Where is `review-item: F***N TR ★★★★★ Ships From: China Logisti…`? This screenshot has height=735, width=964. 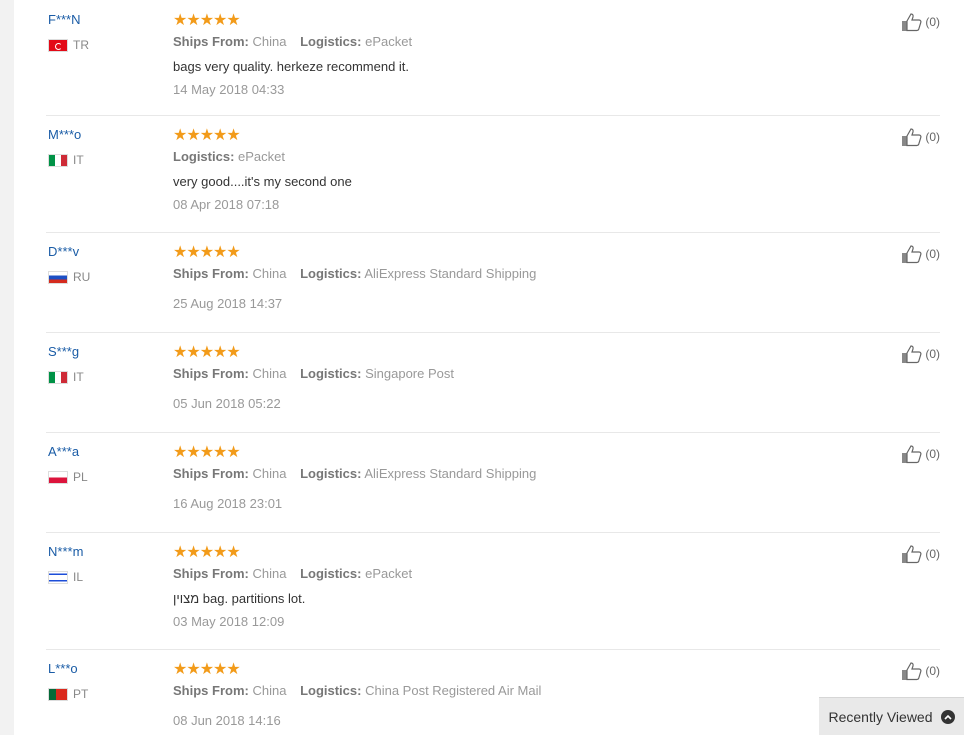 review-item: F***N TR ★★★★★ Ships From: China Logisti… is located at coordinates (493, 58).